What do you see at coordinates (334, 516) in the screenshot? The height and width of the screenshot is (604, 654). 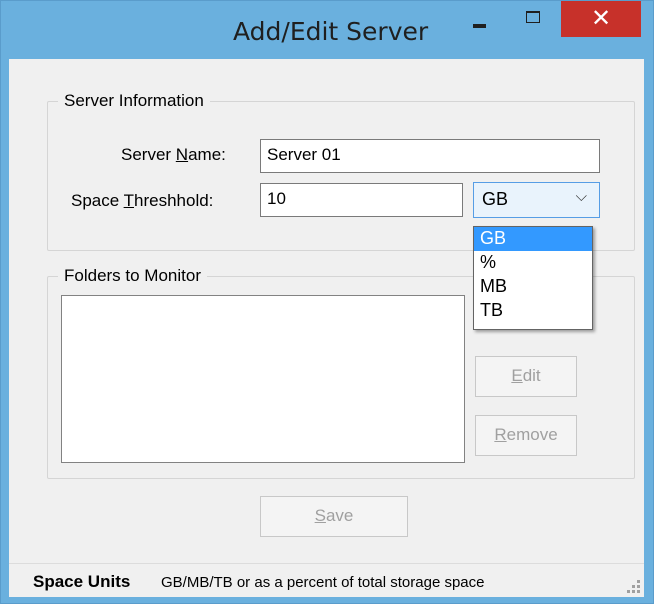 I see `save-button: Save` at bounding box center [334, 516].